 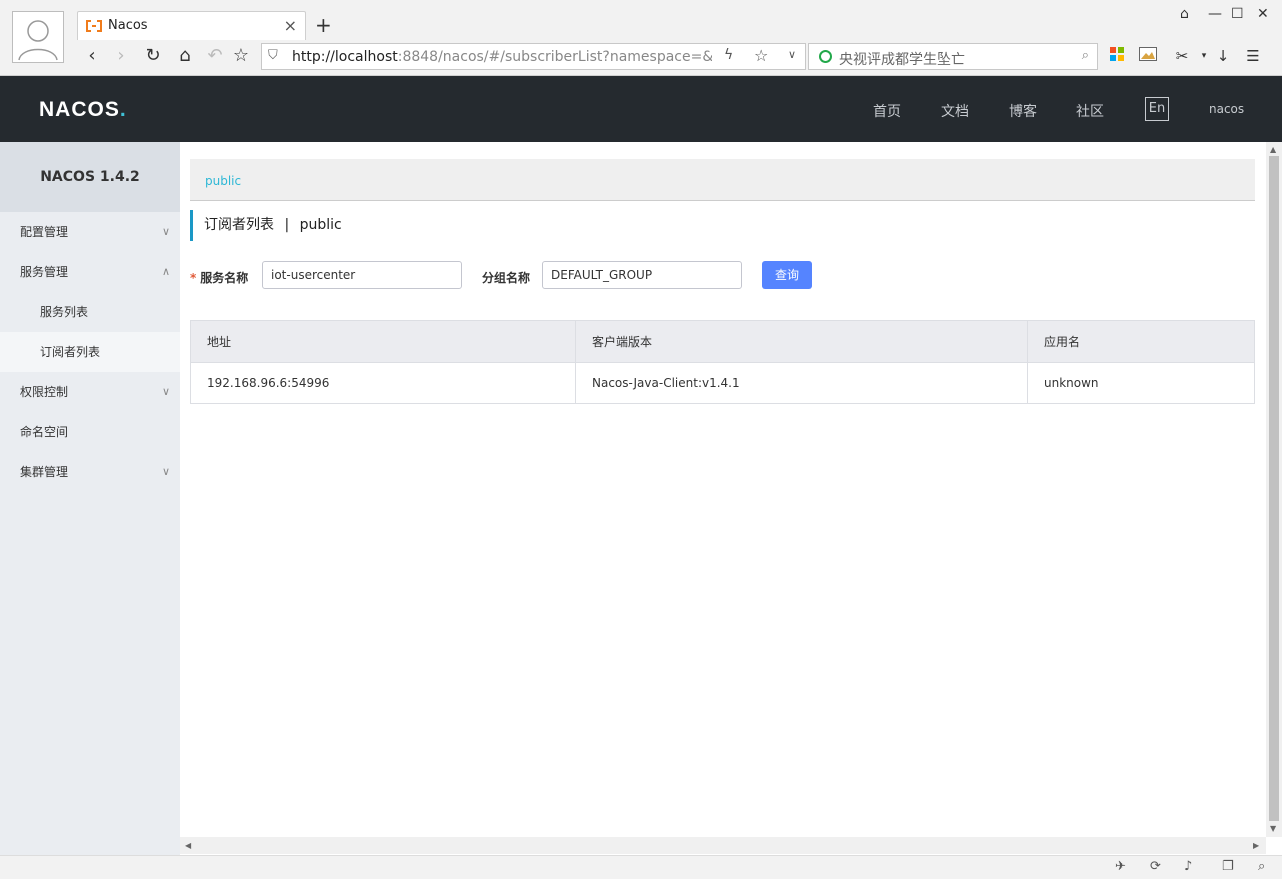 I want to click on forward-icon: ›, so click(x=121, y=56).